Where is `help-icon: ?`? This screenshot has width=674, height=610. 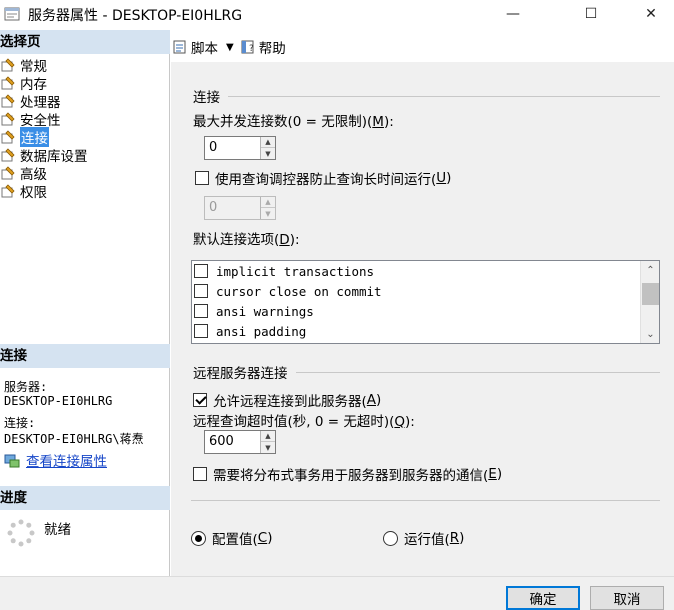 help-icon: ? is located at coordinates (247, 47).